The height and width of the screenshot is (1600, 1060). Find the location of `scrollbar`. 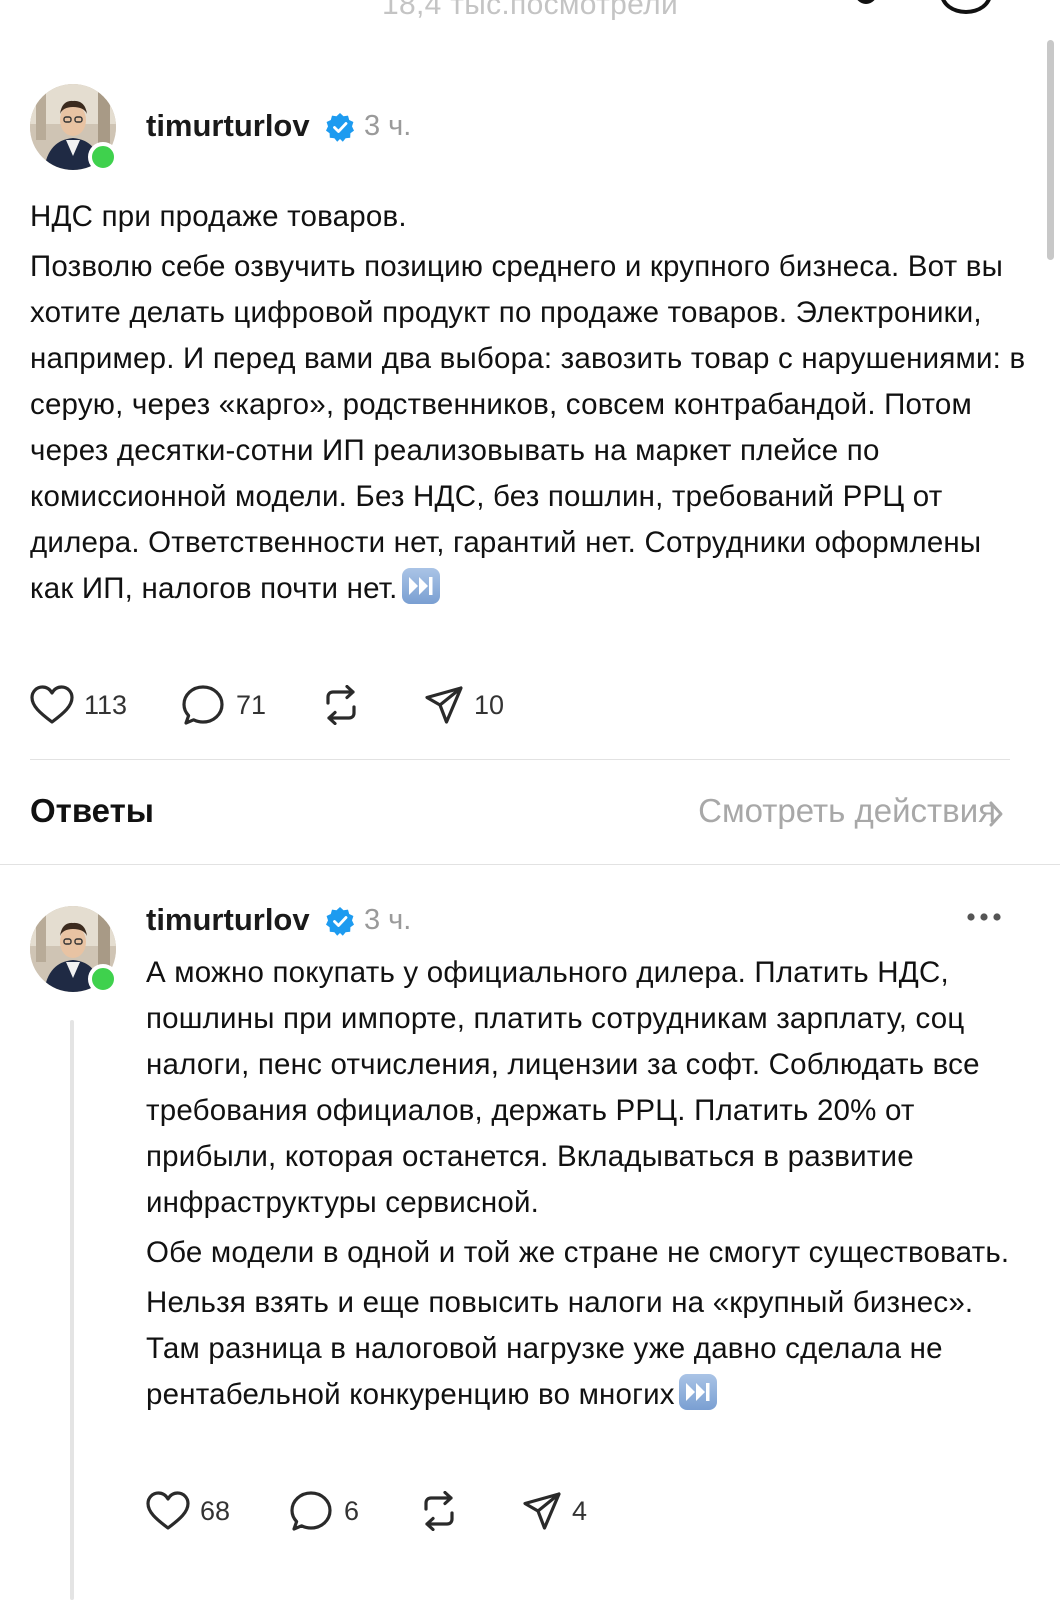

scrollbar is located at coordinates (1050, 150).